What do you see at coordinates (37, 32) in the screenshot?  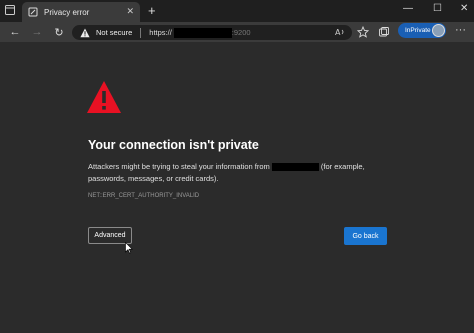 I see `forward-button: →` at bounding box center [37, 32].